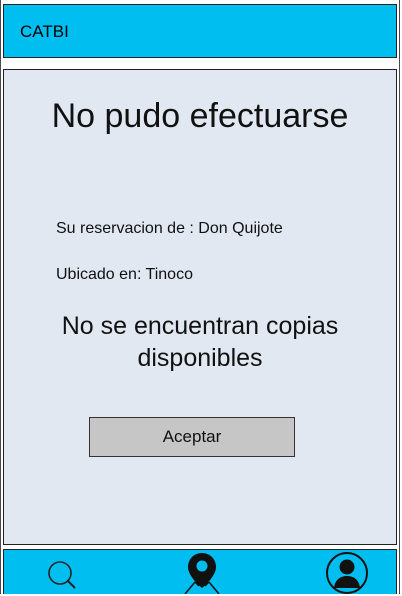 This screenshot has width=402, height=596. Describe the element at coordinates (44, 31) in the screenshot. I see `app-title: CATBI` at that location.